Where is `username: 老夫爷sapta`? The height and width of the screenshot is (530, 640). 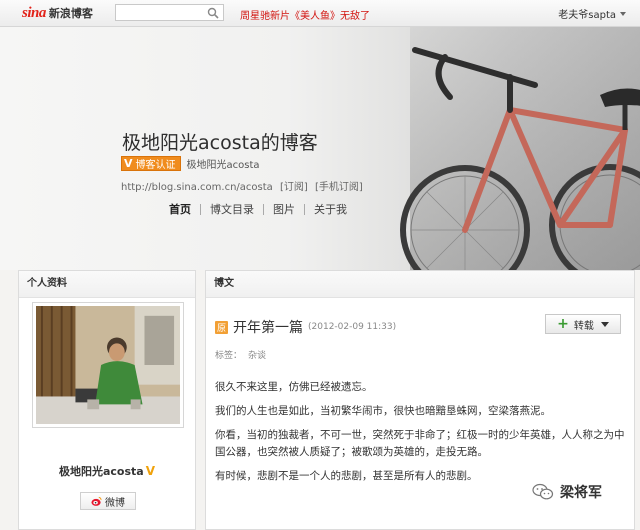
username: 老夫爷sapta is located at coordinates (587, 15).